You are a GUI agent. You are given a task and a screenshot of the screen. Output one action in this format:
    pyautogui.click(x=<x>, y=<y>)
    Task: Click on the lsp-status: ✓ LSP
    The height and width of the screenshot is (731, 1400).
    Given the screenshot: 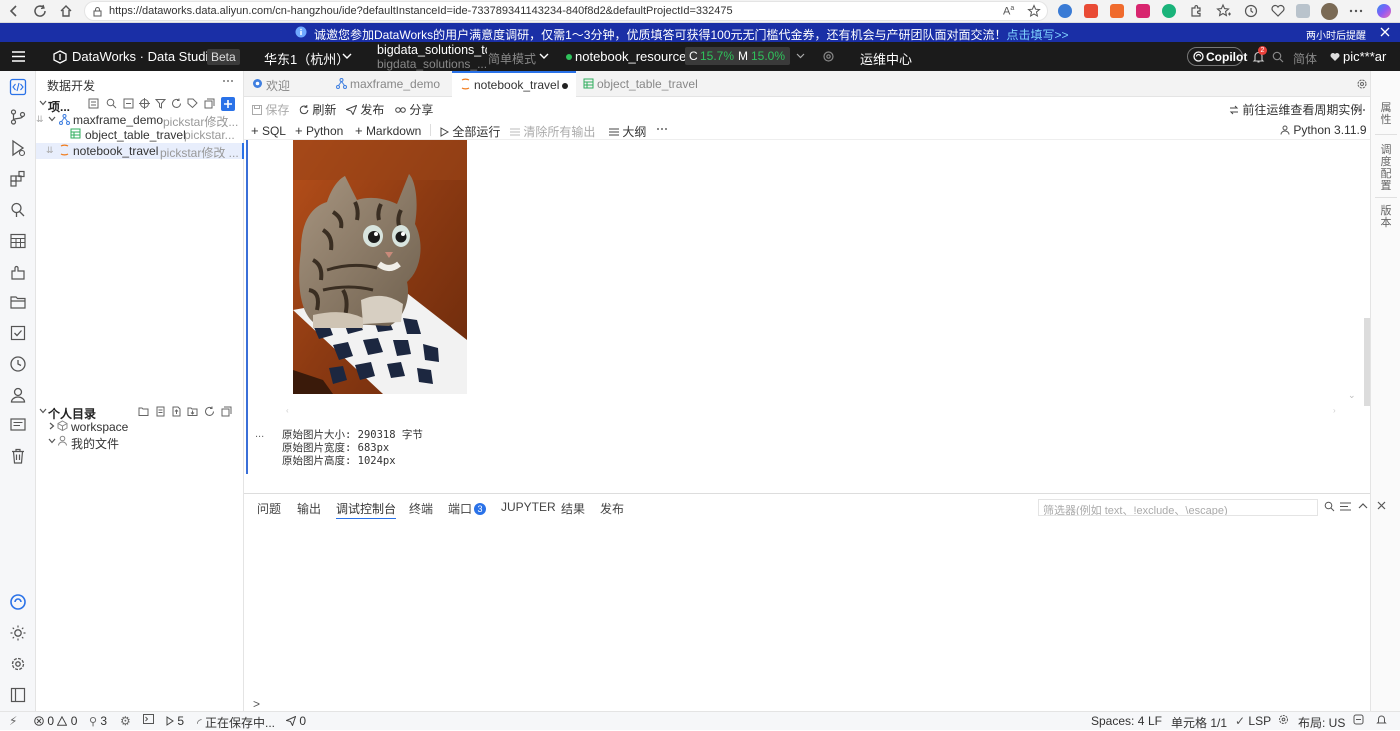 What is the action you would take?
    pyautogui.click(x=1253, y=721)
    